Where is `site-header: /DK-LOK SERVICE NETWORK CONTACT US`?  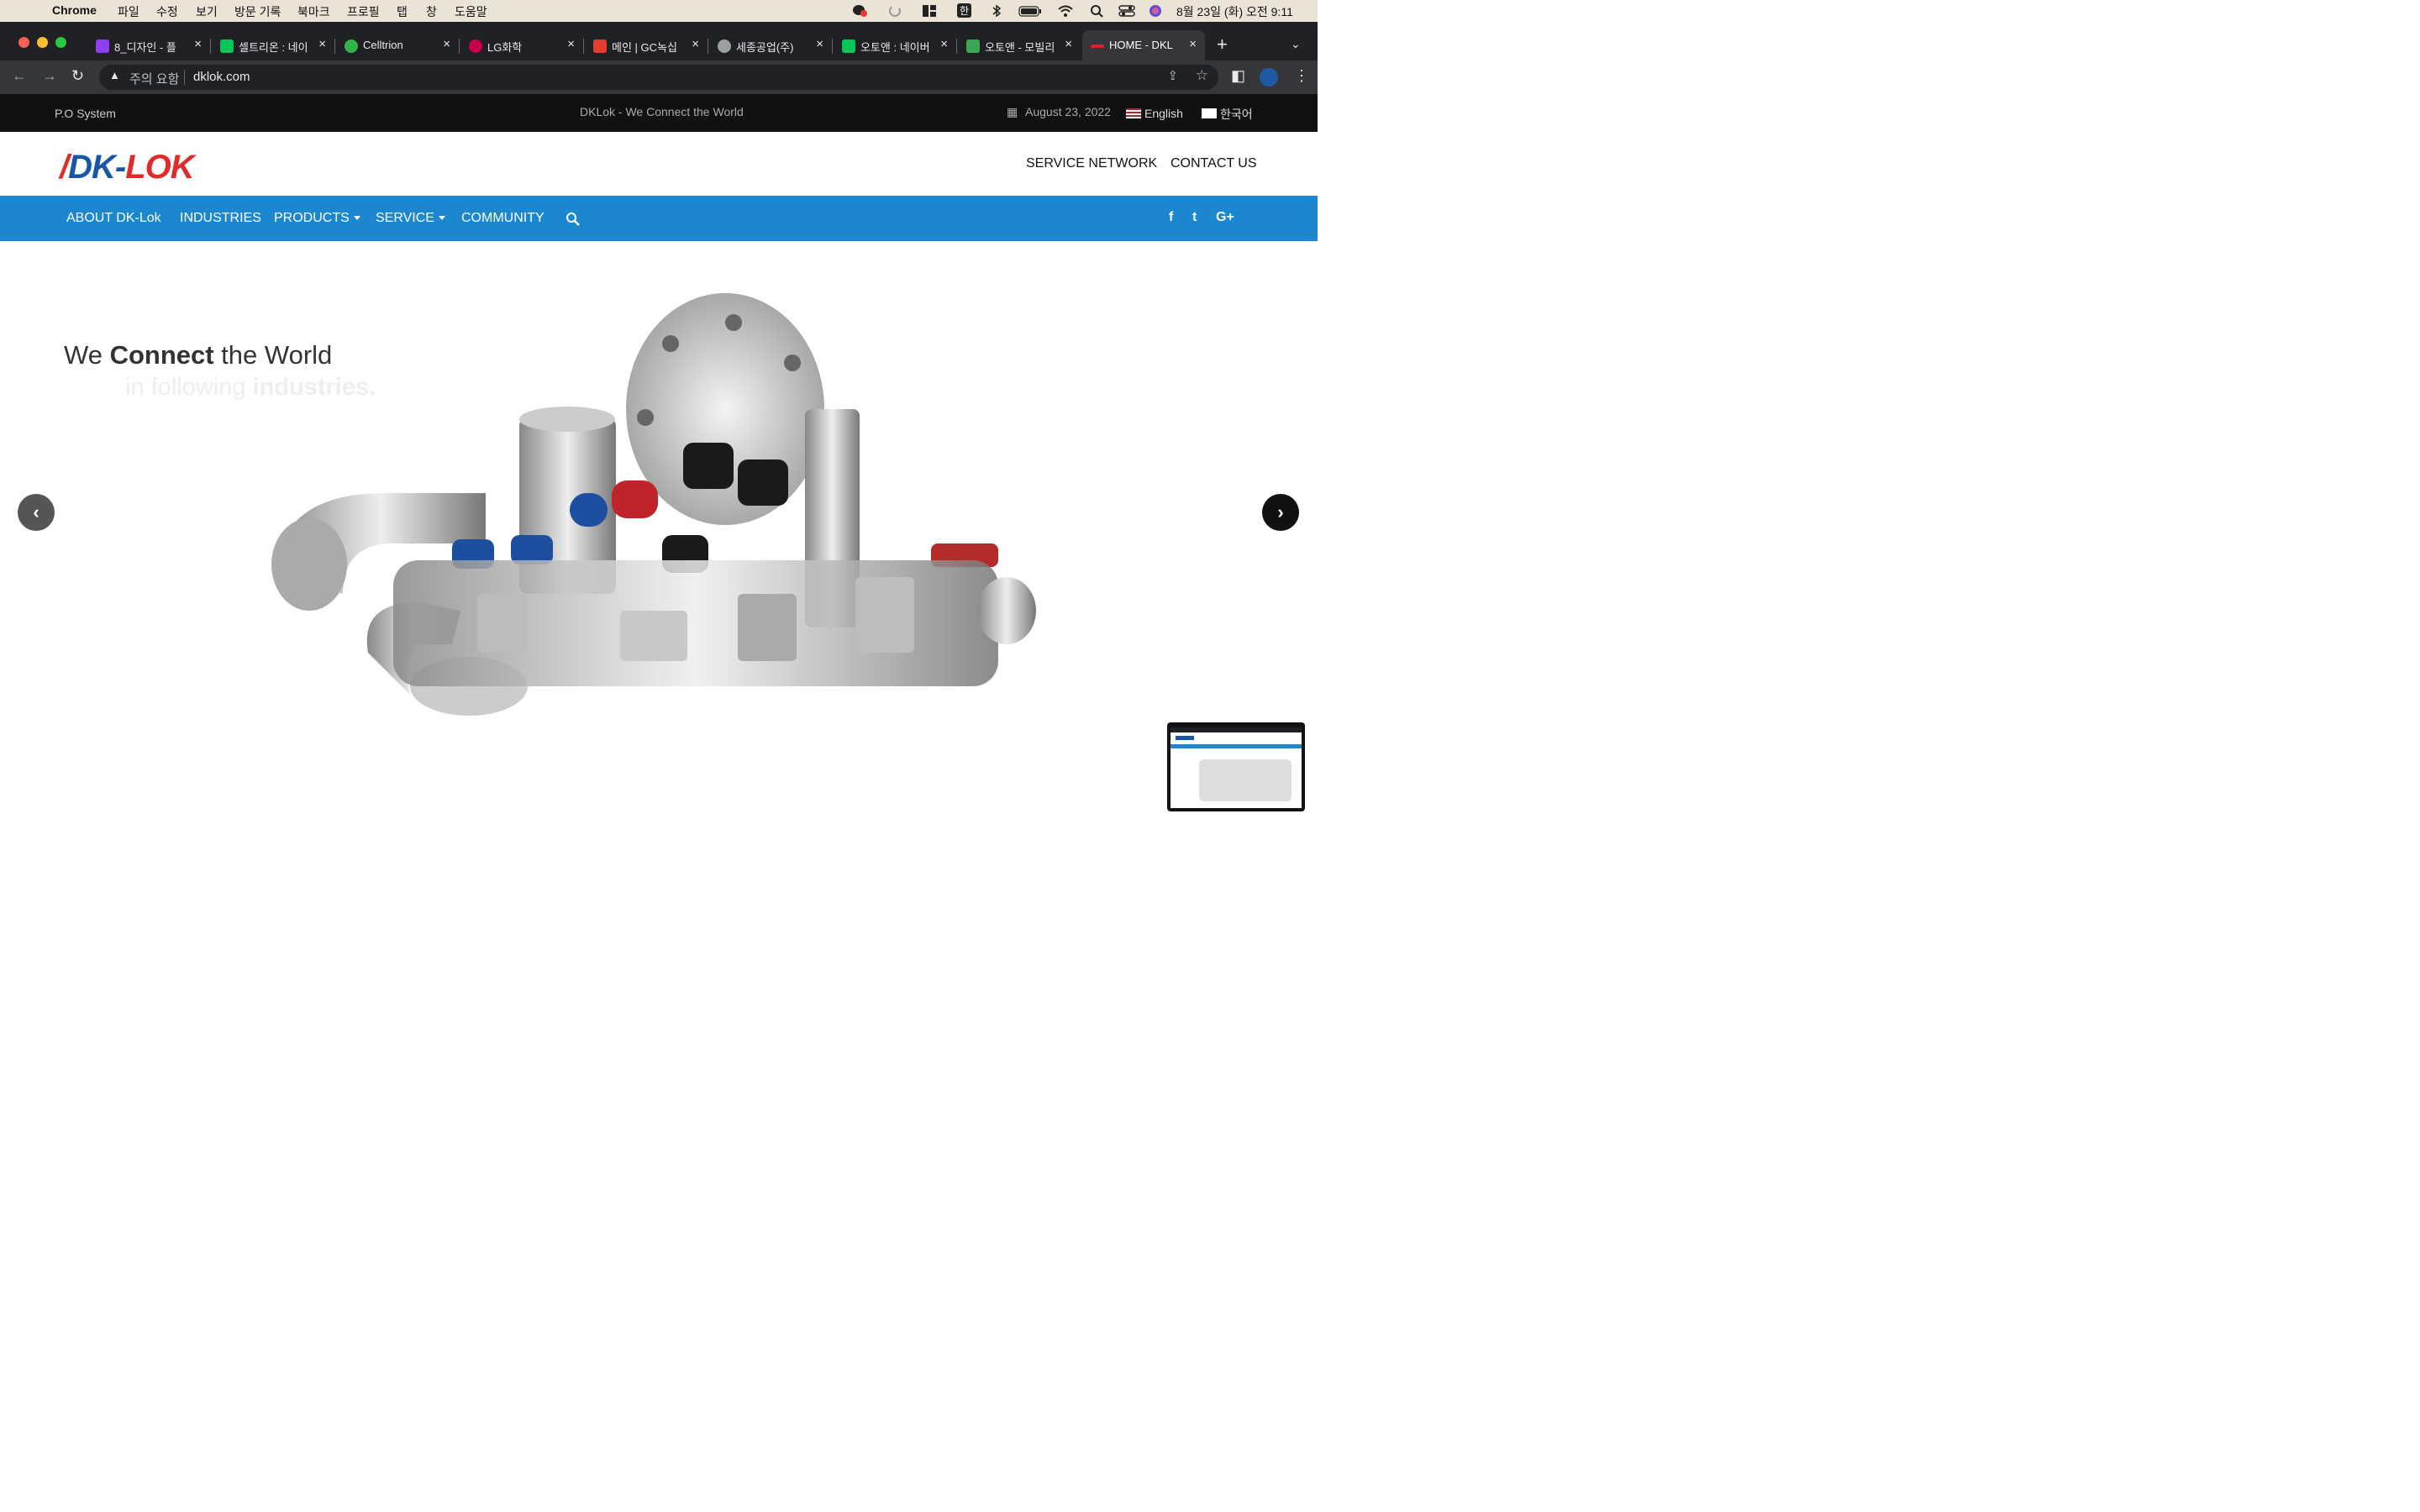 site-header: /DK-LOK SERVICE NETWORK CONTACT US is located at coordinates (659, 164).